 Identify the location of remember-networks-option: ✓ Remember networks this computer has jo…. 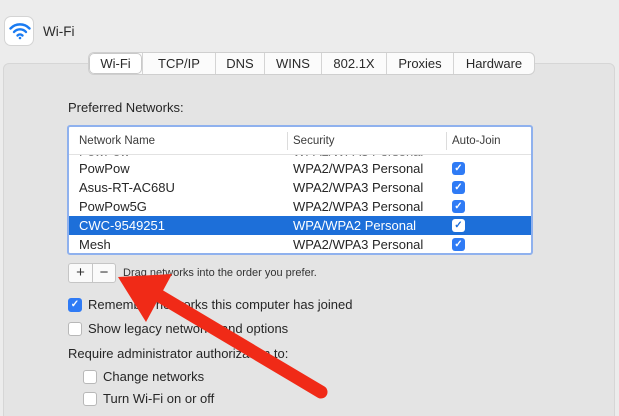
(210, 304).